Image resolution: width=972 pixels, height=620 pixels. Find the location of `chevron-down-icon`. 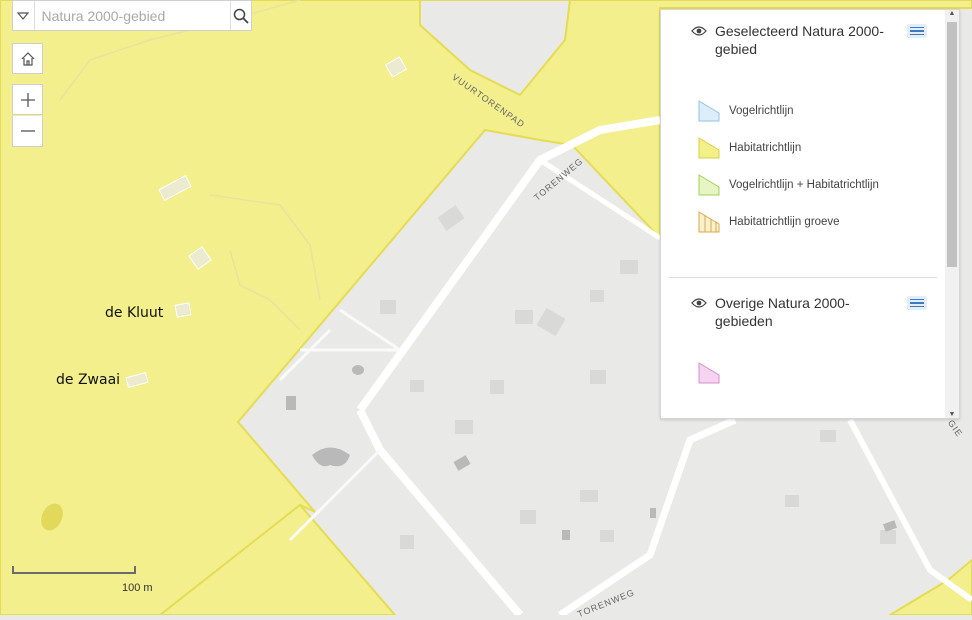

chevron-down-icon is located at coordinates (23, 15).